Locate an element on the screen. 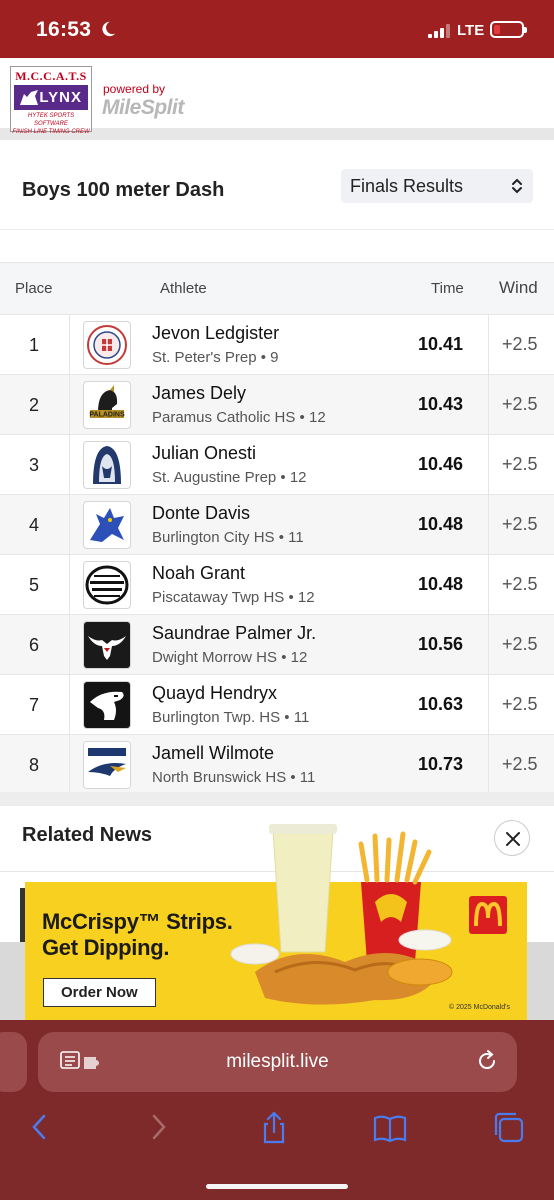 This screenshot has height=1200, width=554. moon-icon is located at coordinates (109, 29).